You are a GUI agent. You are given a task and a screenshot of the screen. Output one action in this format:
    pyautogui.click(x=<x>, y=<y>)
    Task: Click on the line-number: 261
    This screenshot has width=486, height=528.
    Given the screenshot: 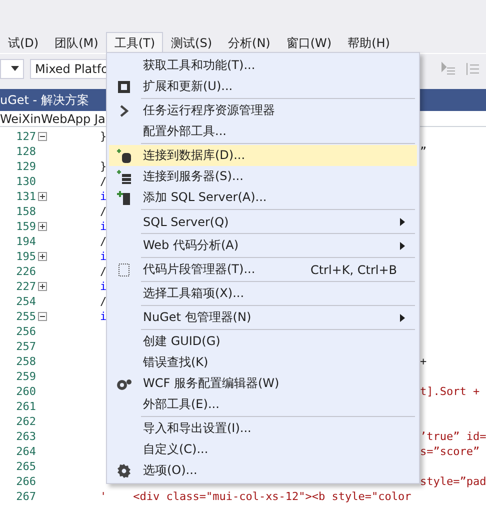 What is the action you would take?
    pyautogui.click(x=26, y=406)
    